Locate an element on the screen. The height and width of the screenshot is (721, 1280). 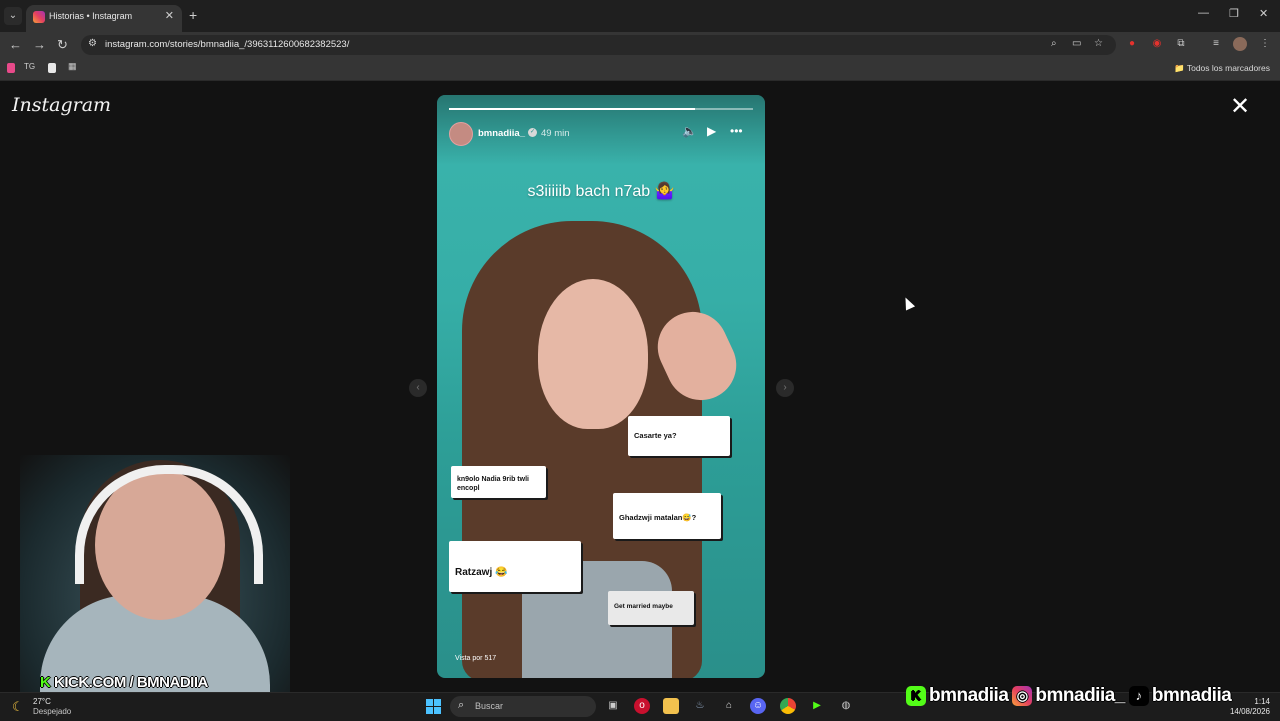
taskbar-search: ⌕ Buscar is located at coordinates (523, 706).